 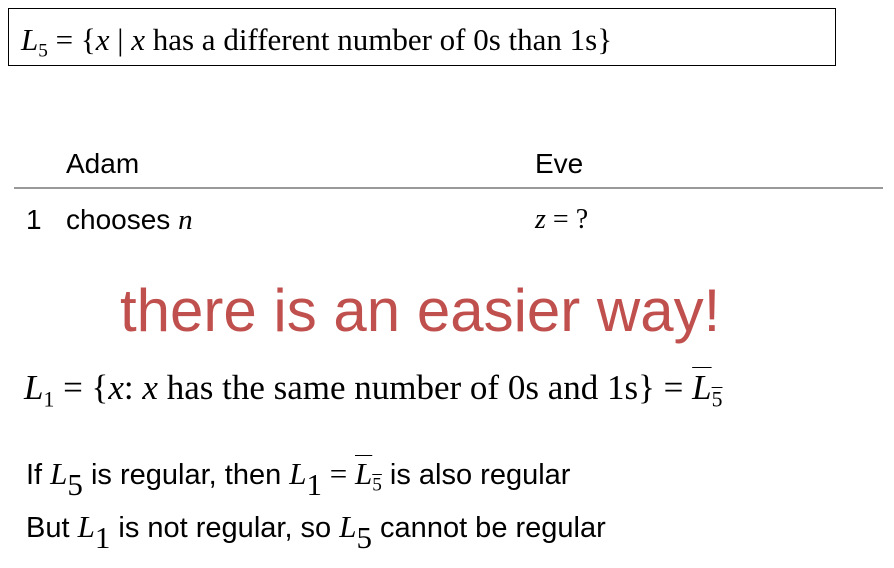 What do you see at coordinates (150, 387) in the screenshot?
I see `l1-variable-2: x` at bounding box center [150, 387].